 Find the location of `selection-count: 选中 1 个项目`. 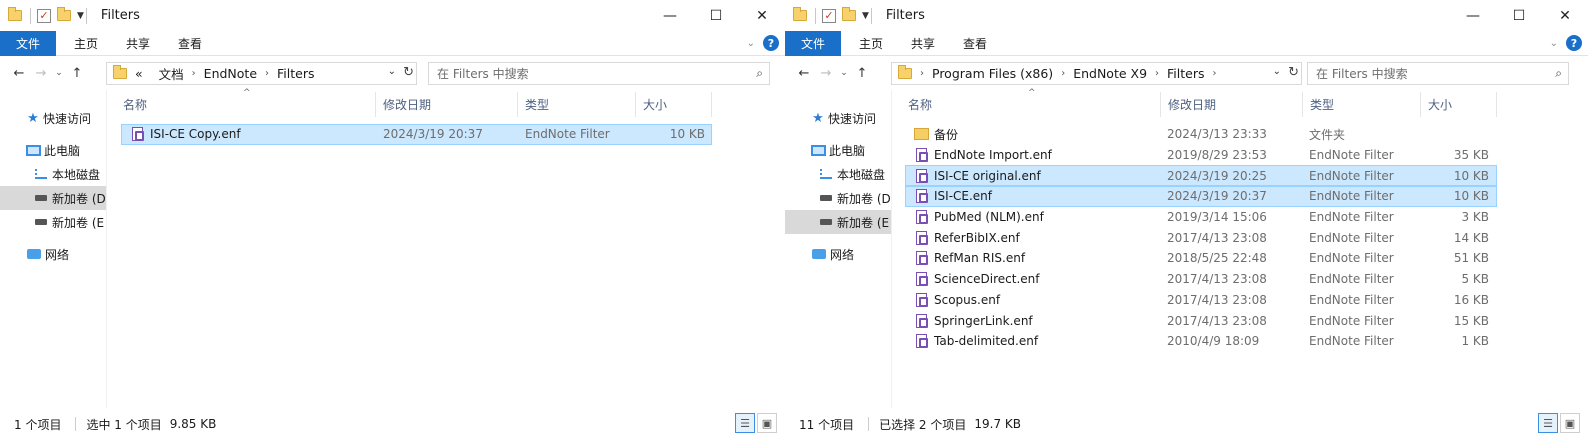

selection-count: 选中 1 个项目 is located at coordinates (124, 424).